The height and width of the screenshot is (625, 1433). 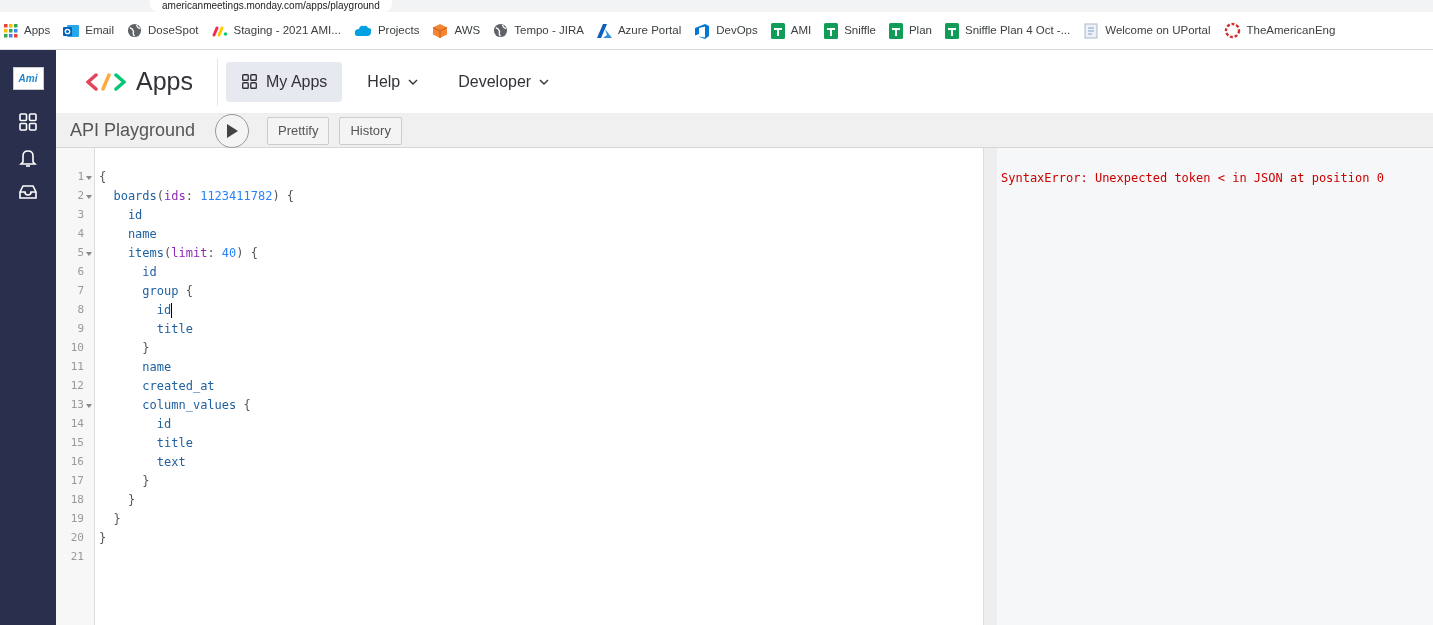 I want to click on line-number: 13, so click(x=77, y=405).